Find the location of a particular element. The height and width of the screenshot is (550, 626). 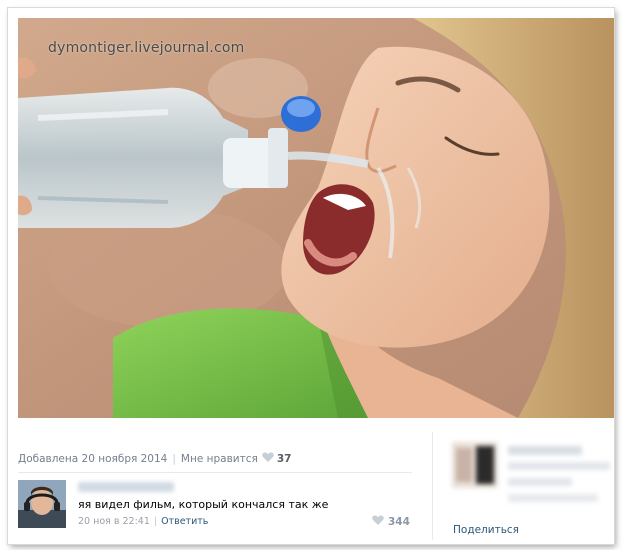

comment-date: 20 ноя в 22:41 is located at coordinates (114, 521).